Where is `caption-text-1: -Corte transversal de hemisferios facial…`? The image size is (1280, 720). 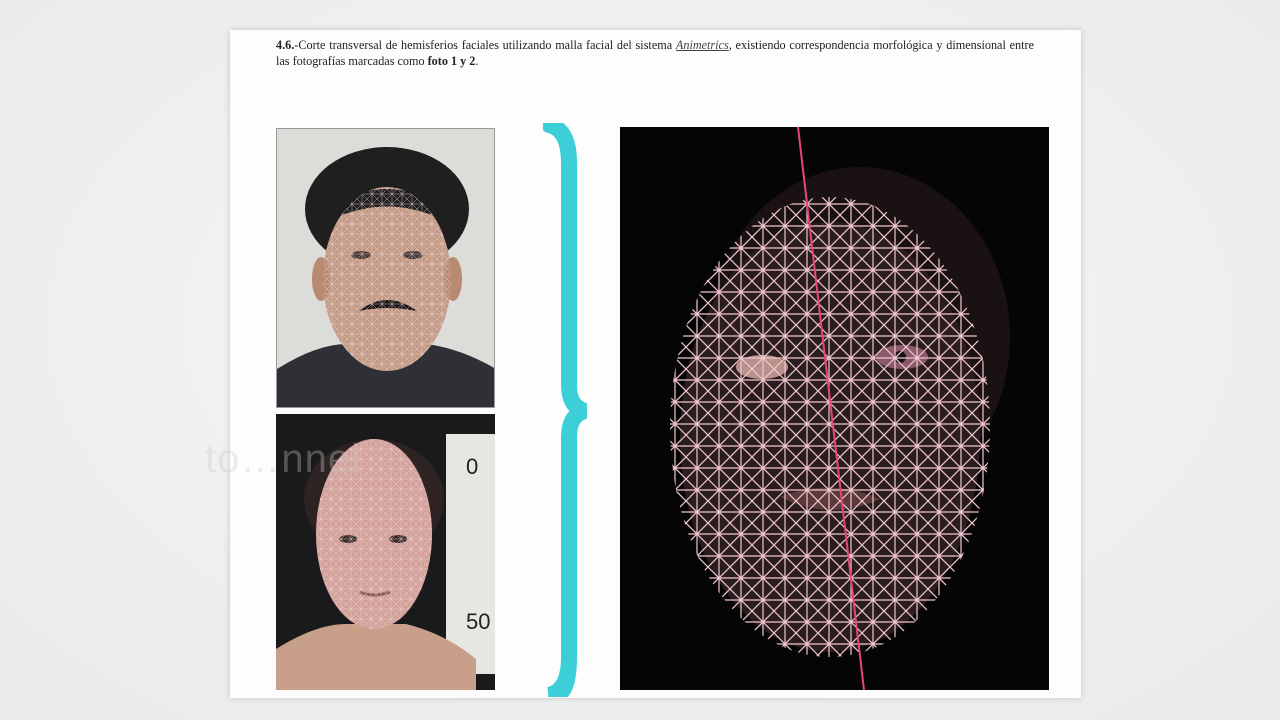 caption-text-1: -Corte transversal de hemisferios facial… is located at coordinates (485, 45).